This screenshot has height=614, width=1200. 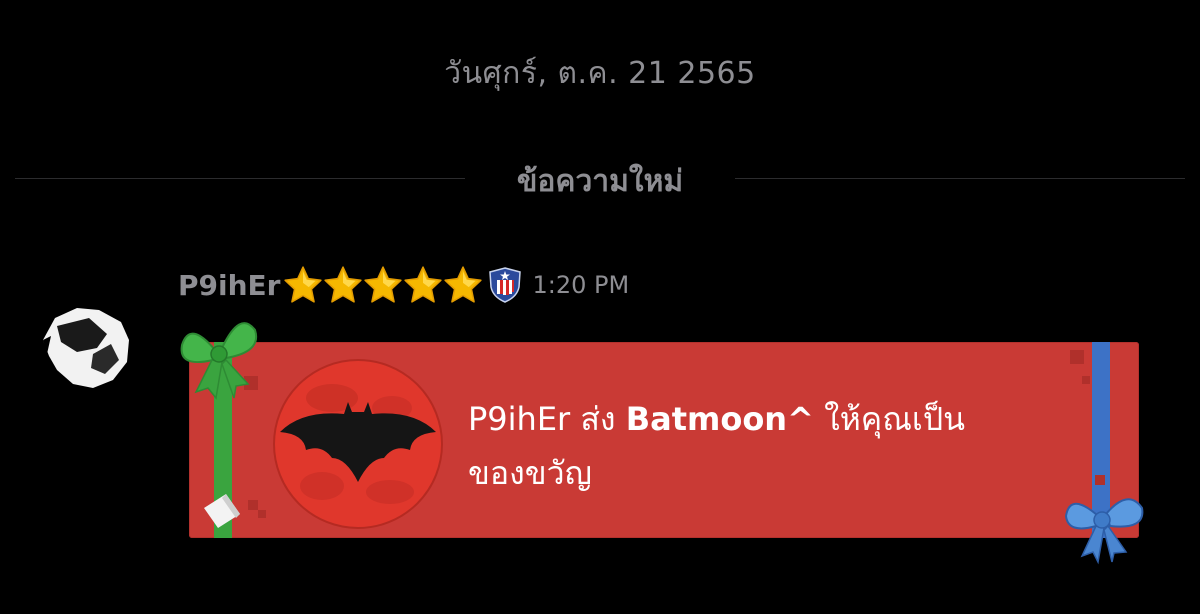 I want to click on gift-message: P9ihEr ส่ง Batmoon^ ให้คุณเป็น ของขวัญ, so click(x=768, y=446).